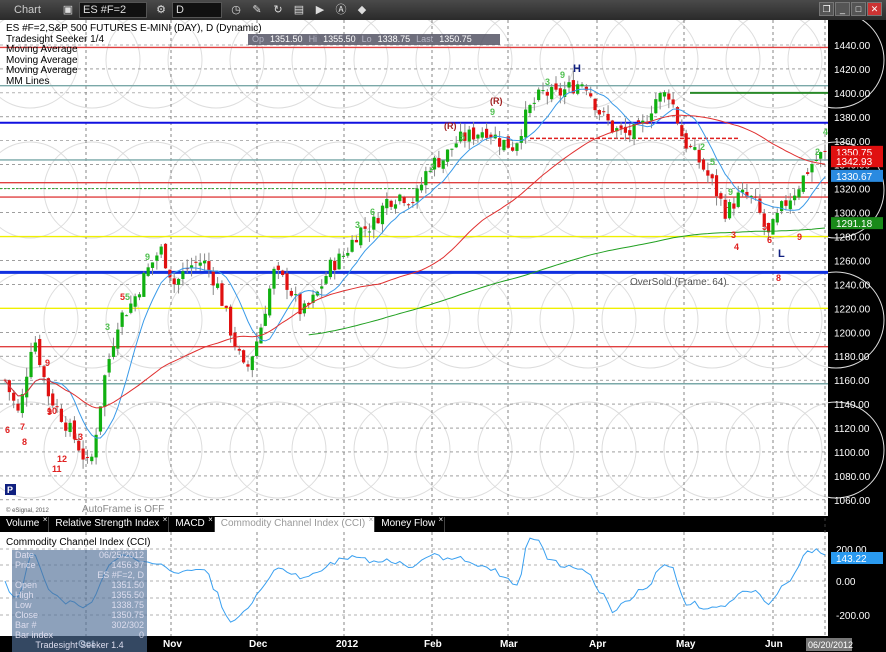  What do you see at coordinates (874, 9) in the screenshot?
I see `close-icon: ✕` at bounding box center [874, 9].